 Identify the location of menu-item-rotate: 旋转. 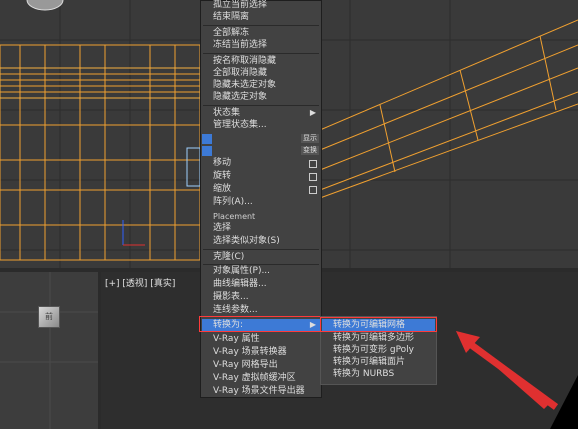
(222, 176).